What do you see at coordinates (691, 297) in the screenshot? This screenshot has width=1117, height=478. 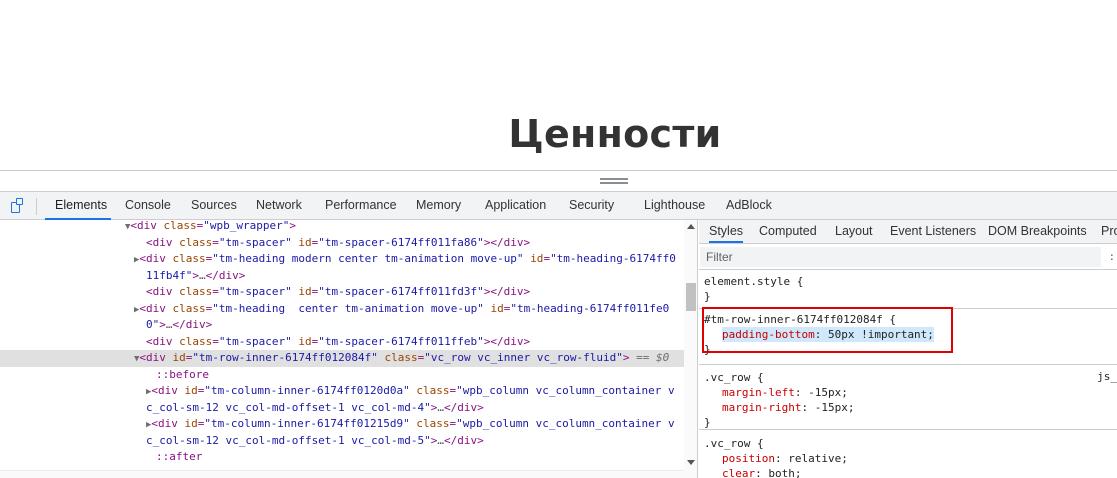 I see `scroll-thumb` at bounding box center [691, 297].